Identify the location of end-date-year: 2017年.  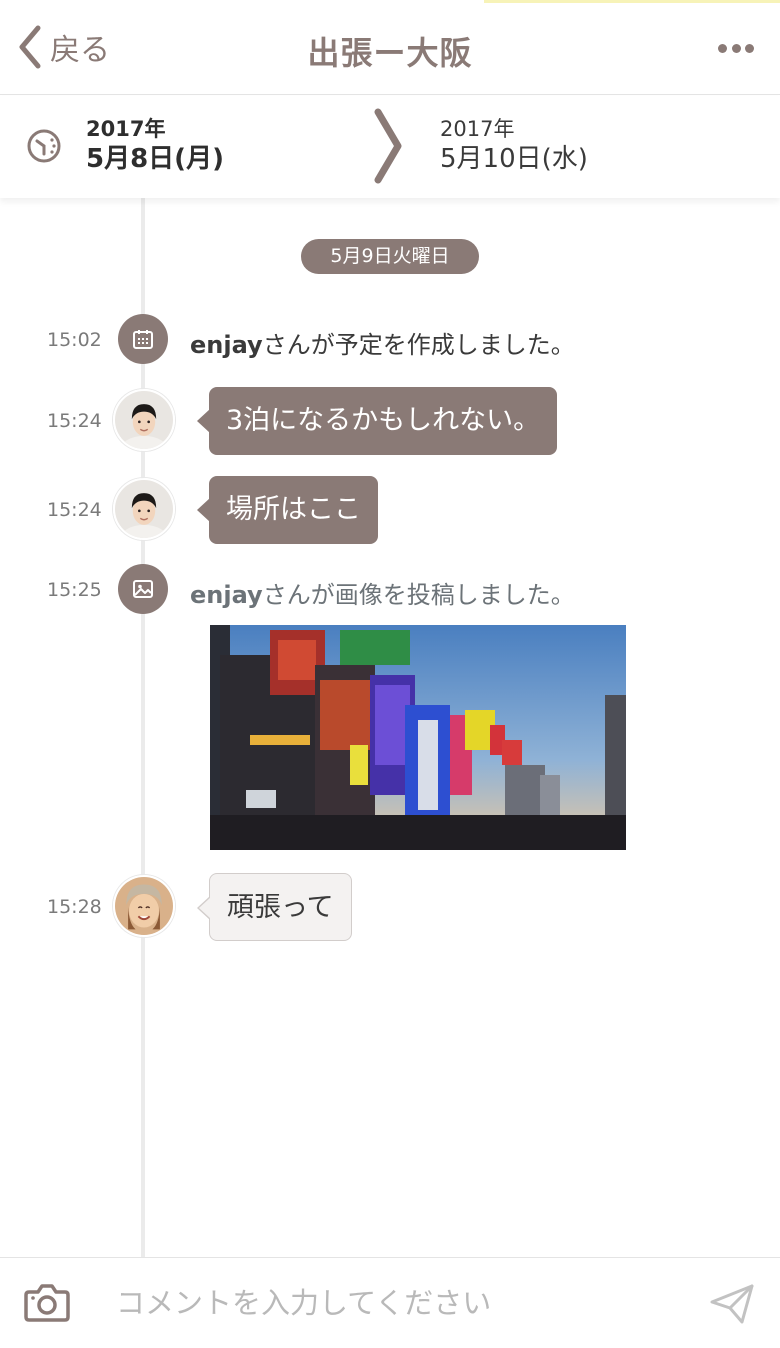
(477, 129).